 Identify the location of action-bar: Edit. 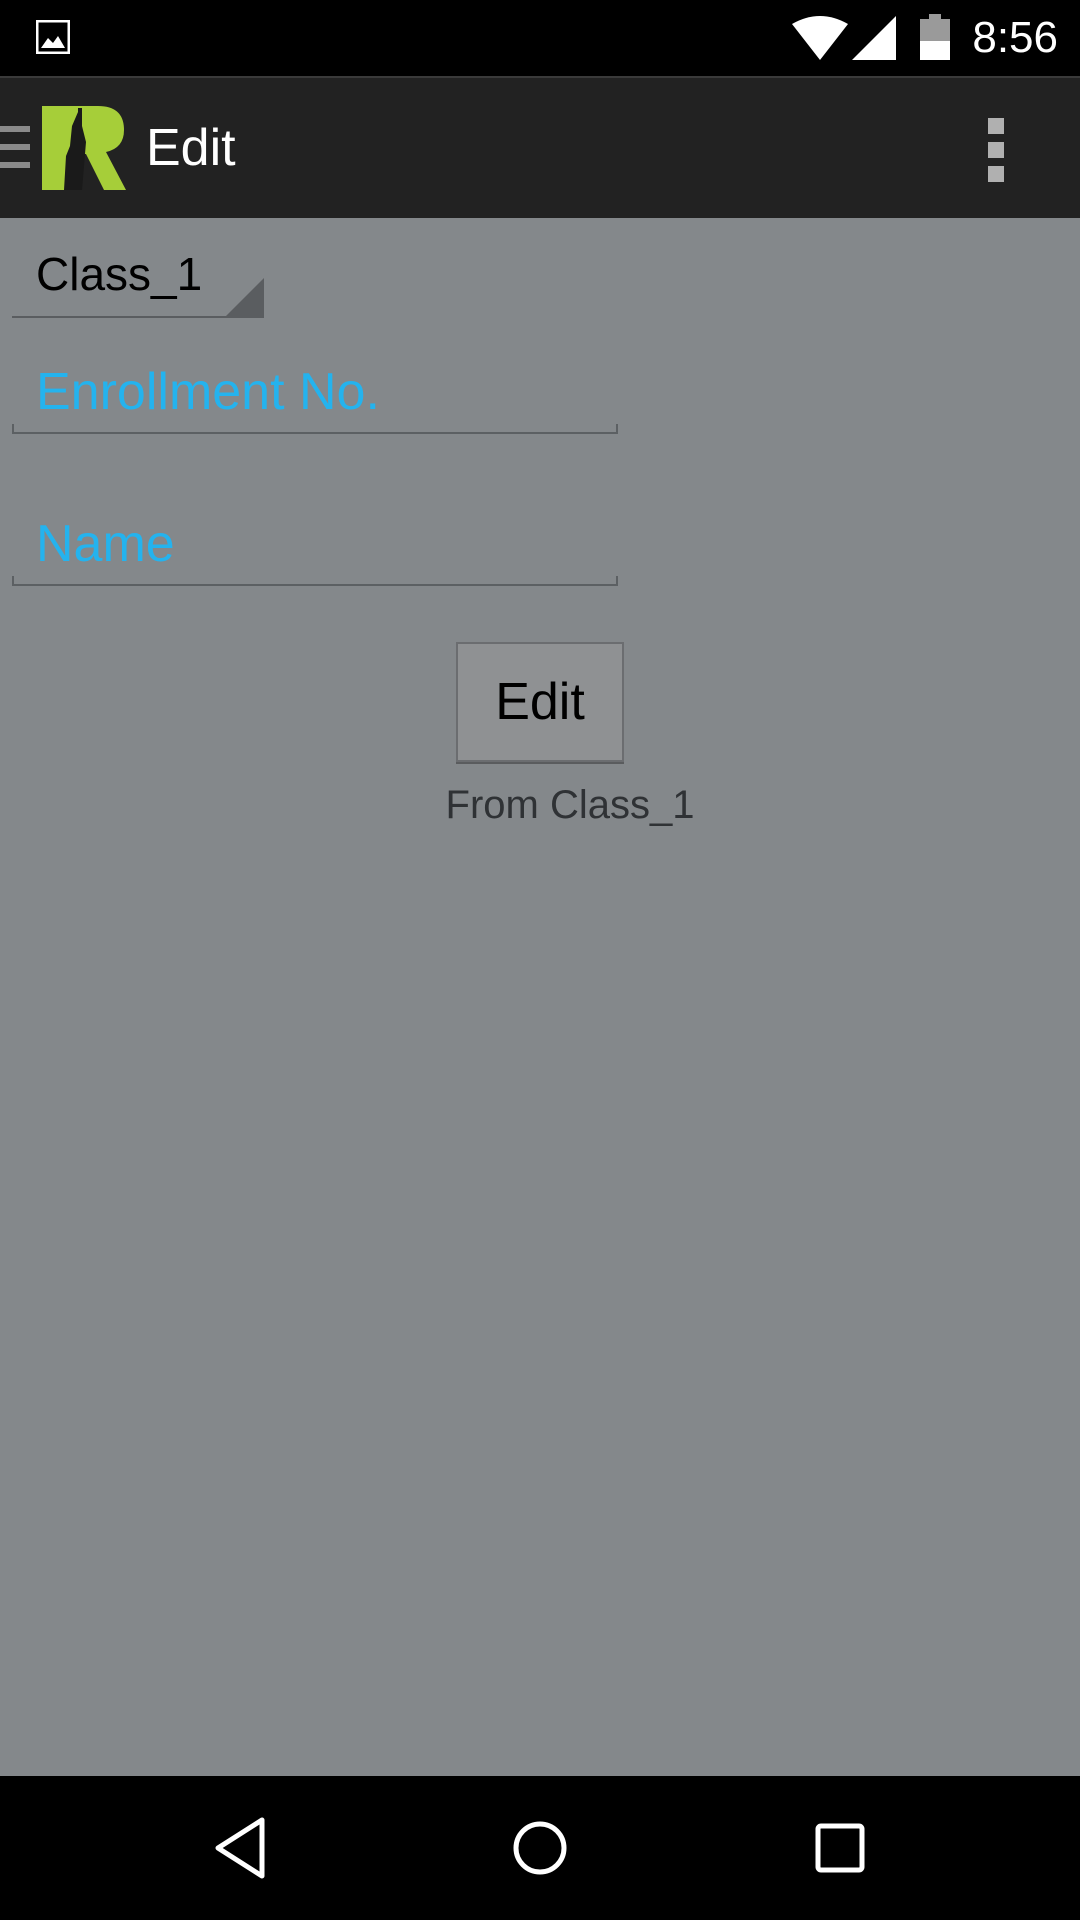
(540, 147).